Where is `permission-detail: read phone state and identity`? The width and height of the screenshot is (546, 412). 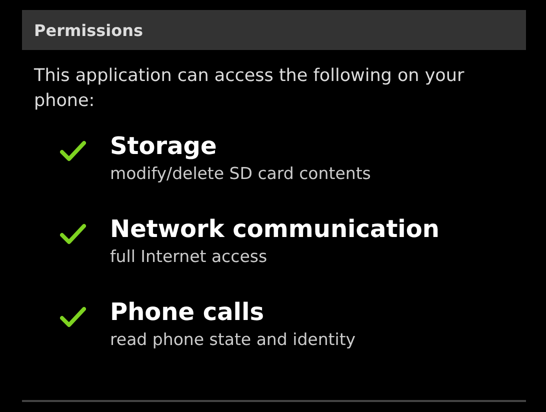 permission-detail: read phone state and identity is located at coordinates (233, 340).